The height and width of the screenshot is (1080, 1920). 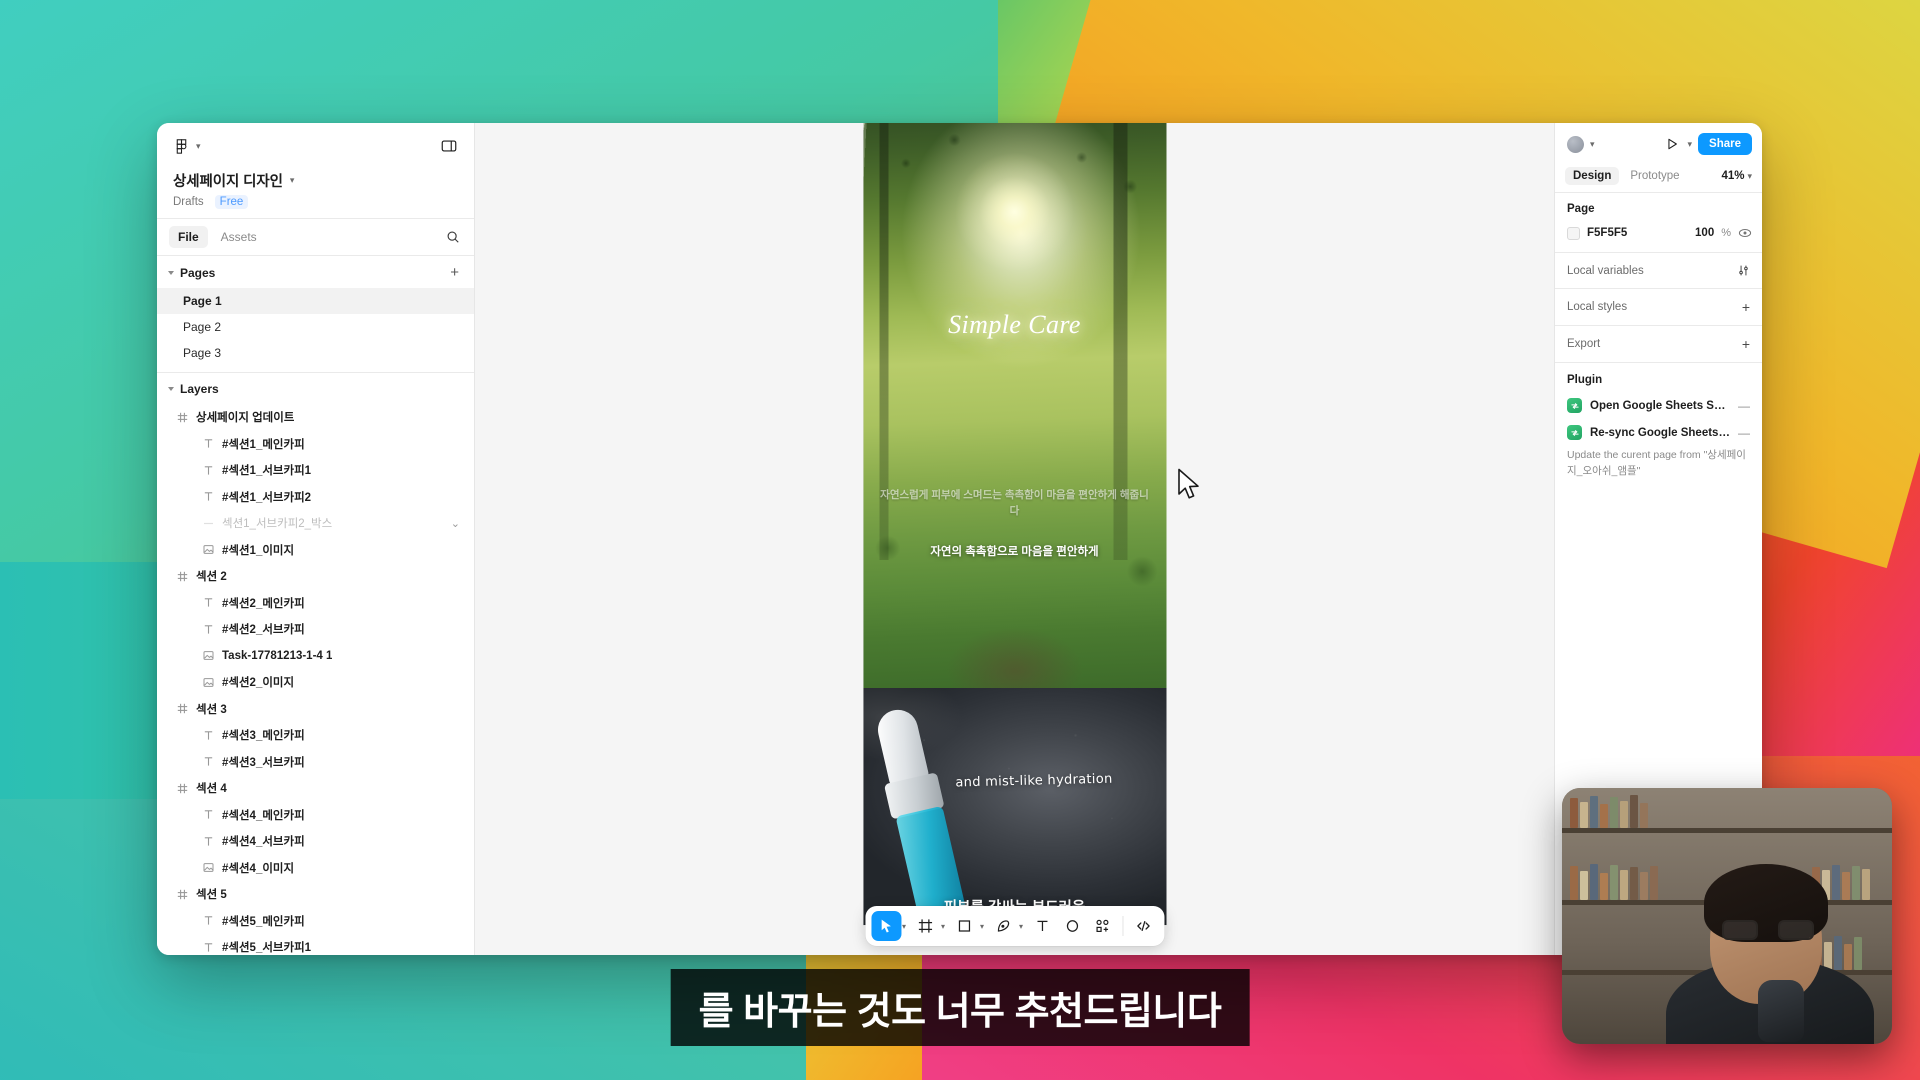 What do you see at coordinates (315, 656) in the screenshot?
I see `layer-row: Task-17781213-1-4 1` at bounding box center [315, 656].